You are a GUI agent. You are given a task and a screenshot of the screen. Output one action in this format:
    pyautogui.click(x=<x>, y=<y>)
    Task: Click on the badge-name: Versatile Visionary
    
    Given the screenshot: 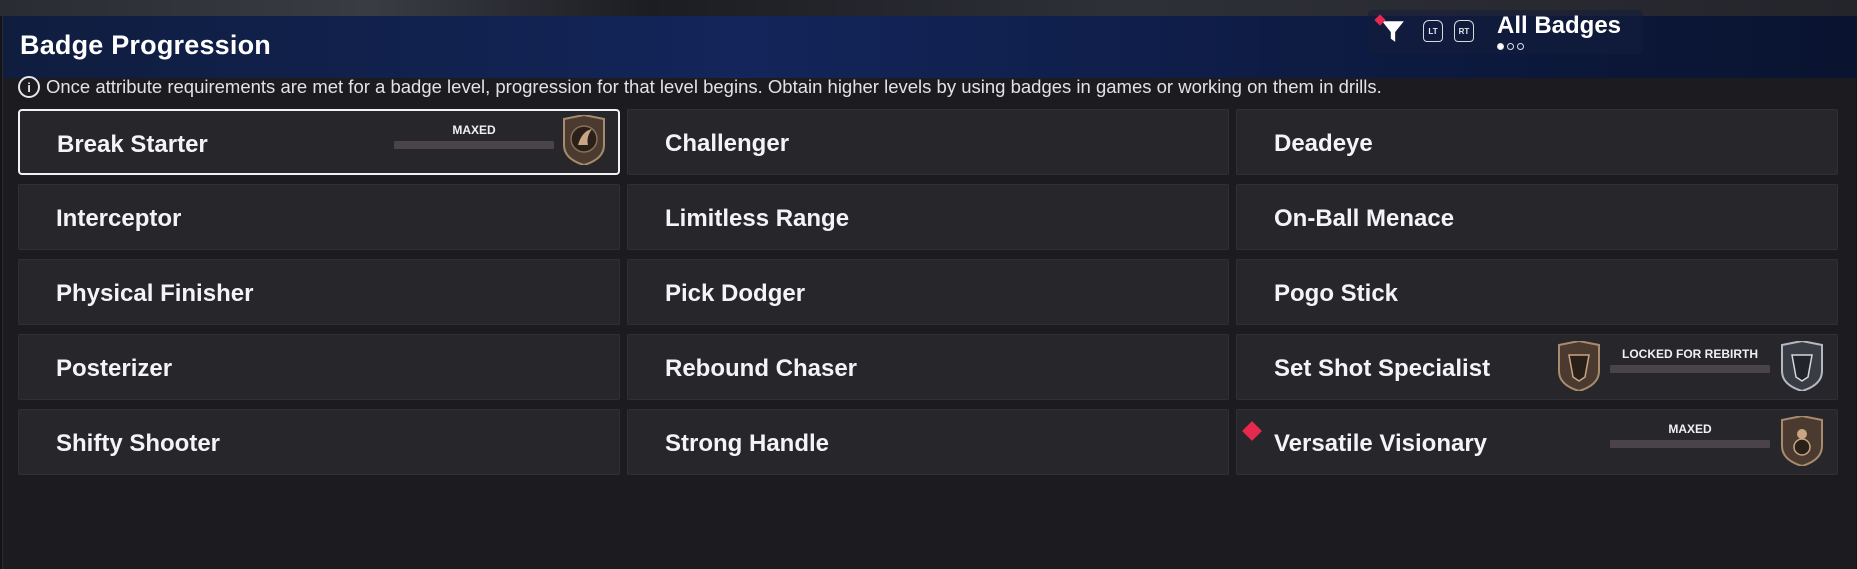 What is the action you would take?
    pyautogui.click(x=1381, y=443)
    